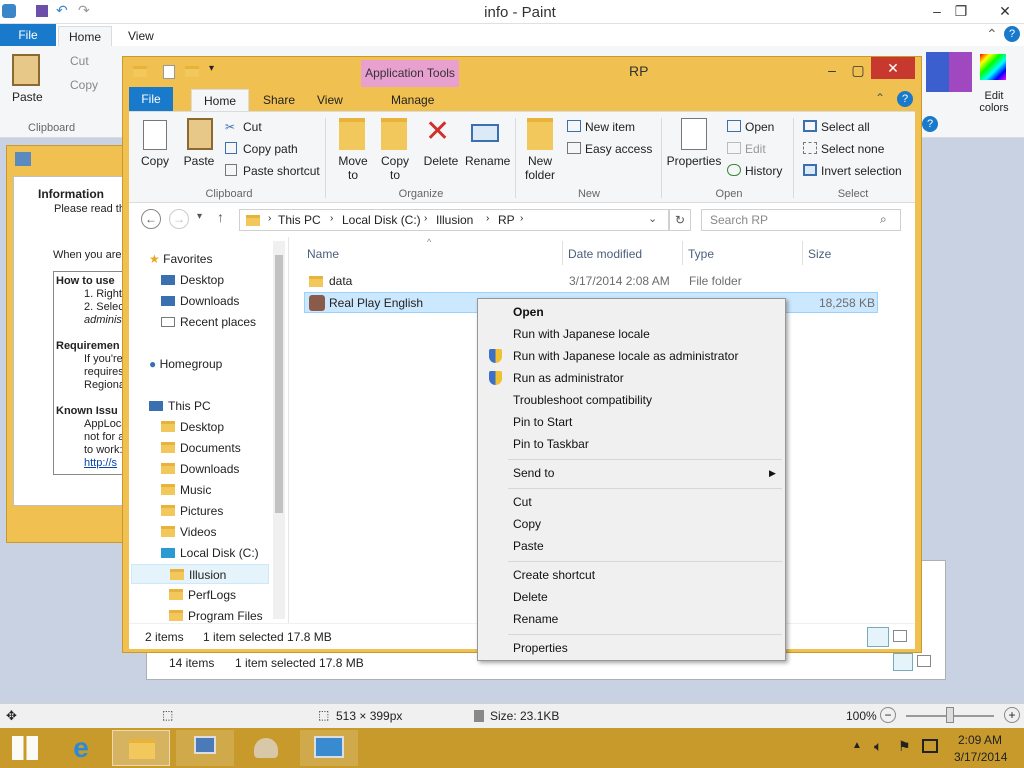 The width and height of the screenshot is (1024, 768). What do you see at coordinates (605, 254) in the screenshot?
I see `column-header-date: Date modified` at bounding box center [605, 254].